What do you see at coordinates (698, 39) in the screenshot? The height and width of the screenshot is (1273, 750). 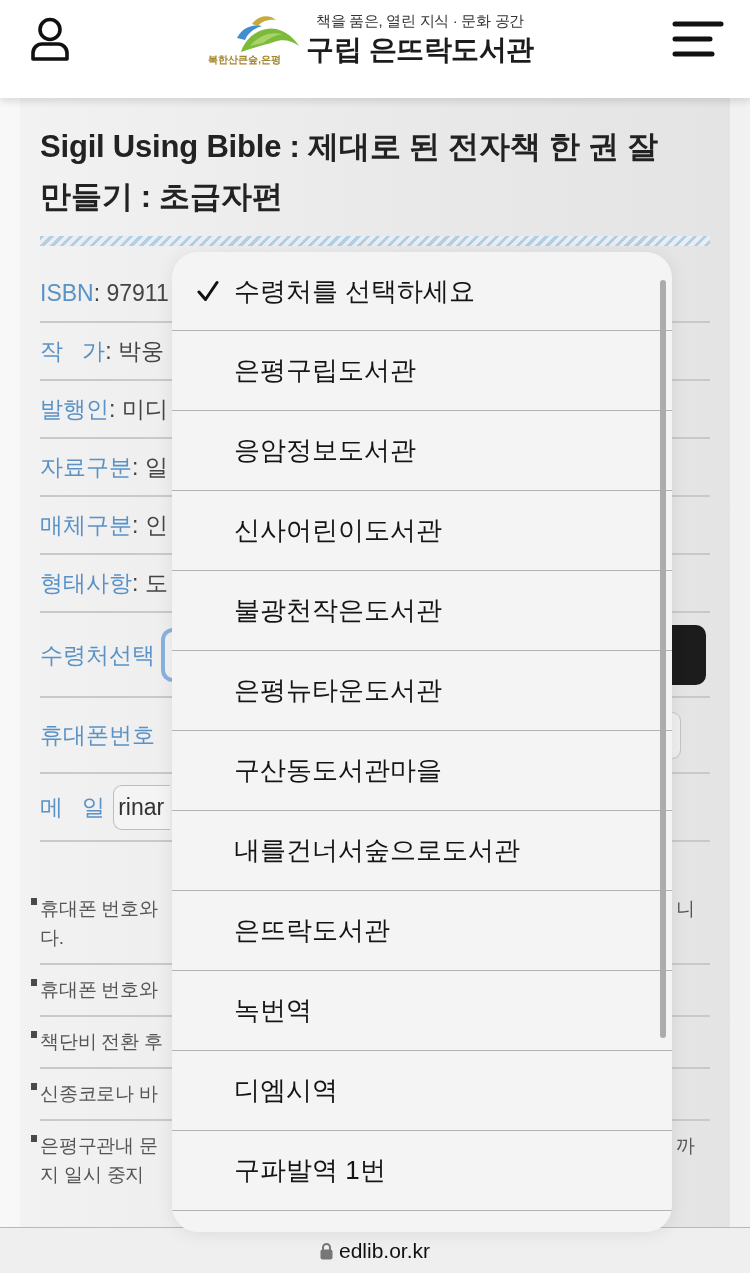 I see `menu-icon` at bounding box center [698, 39].